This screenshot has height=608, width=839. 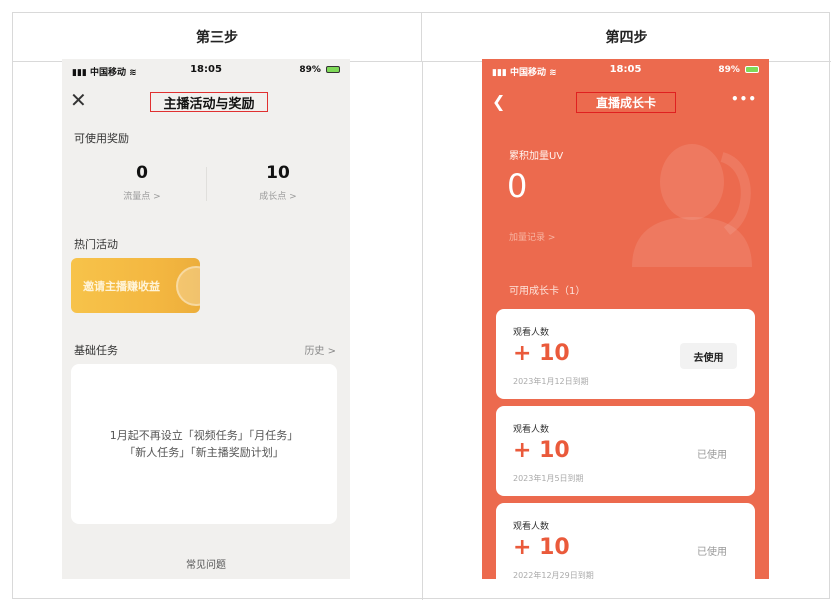 I want to click on card-expiry: 2023年1月12日到期, so click(x=551, y=381).